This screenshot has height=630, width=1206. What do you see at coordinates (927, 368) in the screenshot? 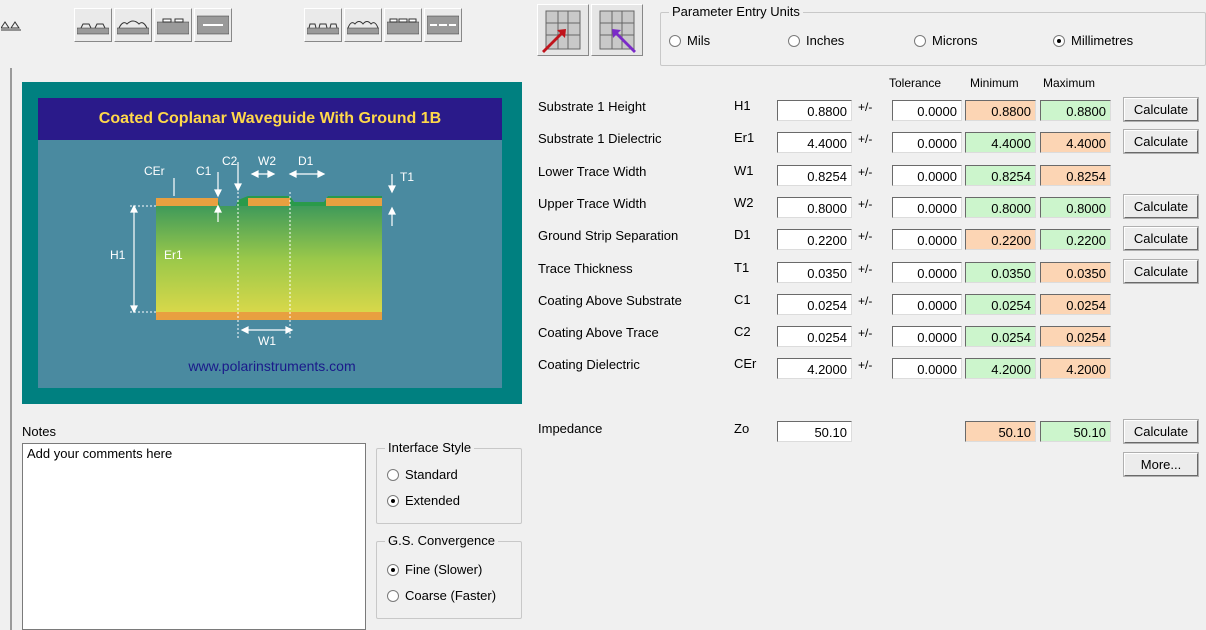
I see `param-tolerance-field-cer: 0.0000` at bounding box center [927, 368].